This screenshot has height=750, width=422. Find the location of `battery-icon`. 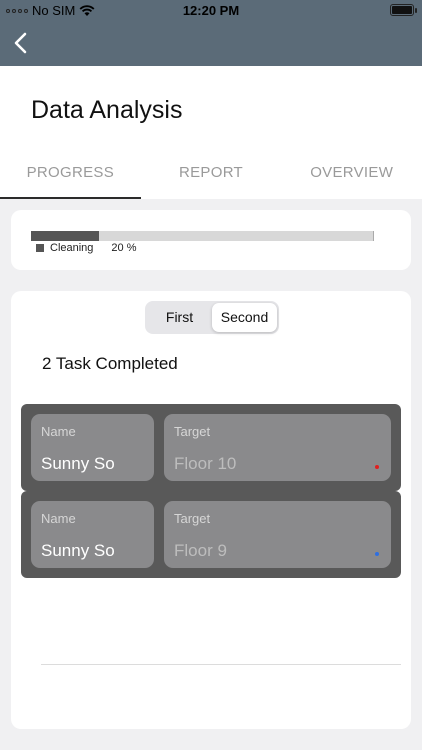

battery-icon is located at coordinates (403, 10).